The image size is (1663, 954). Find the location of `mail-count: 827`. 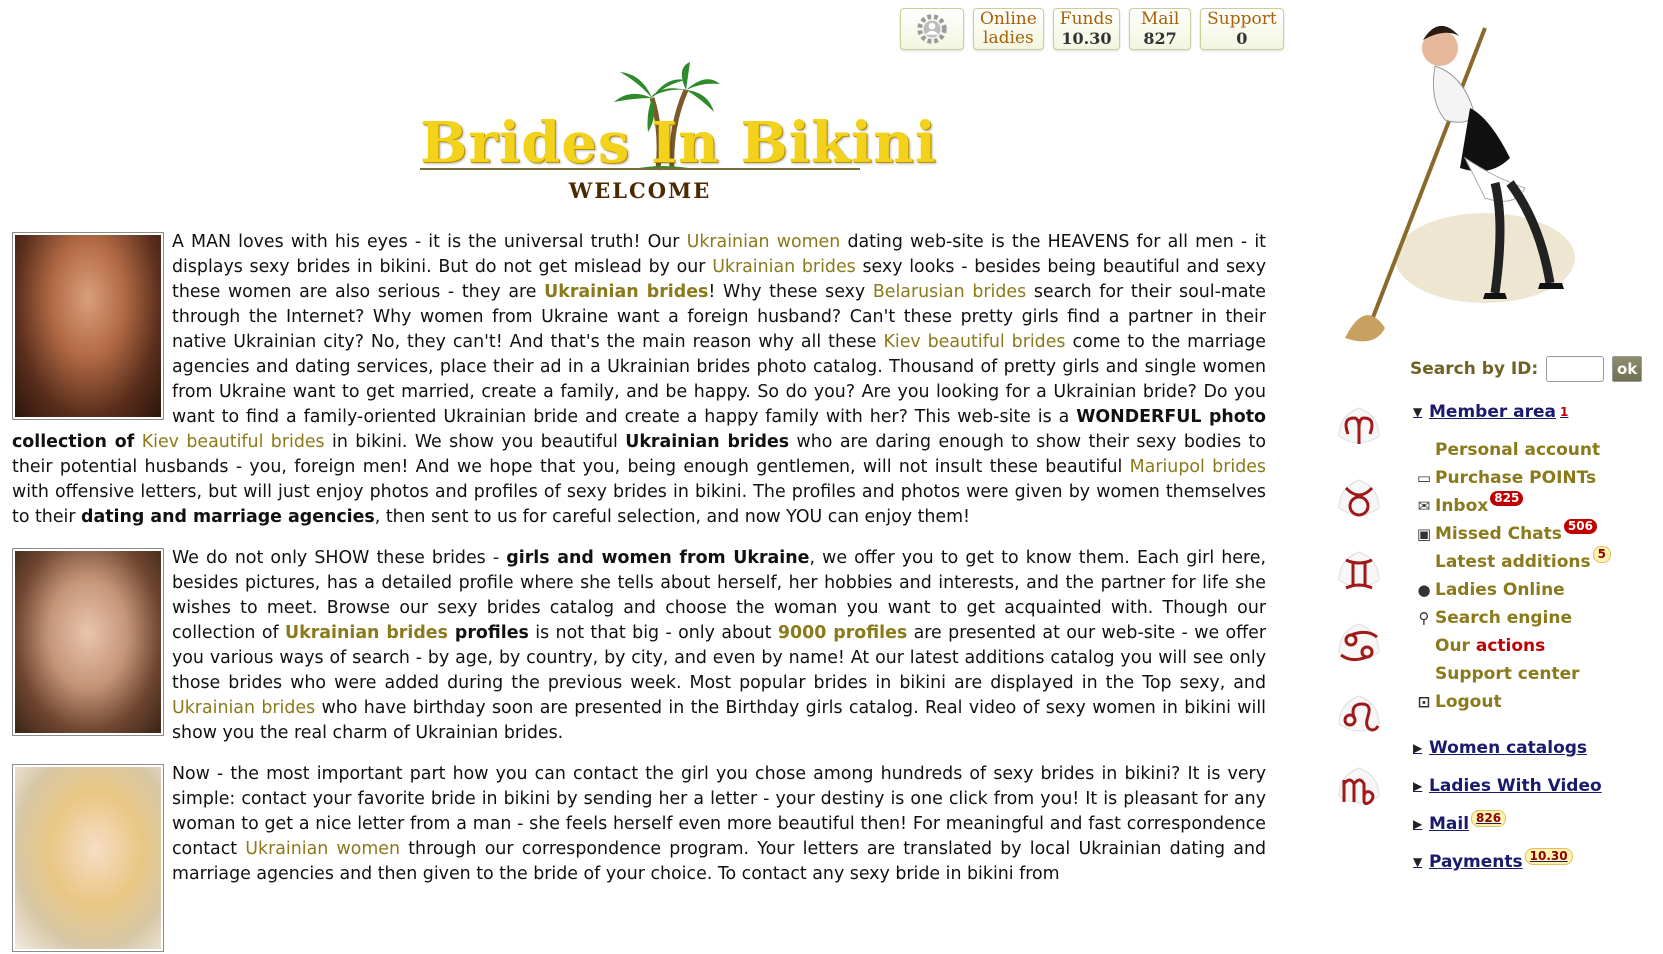

mail-count: 827 is located at coordinates (1160, 38).